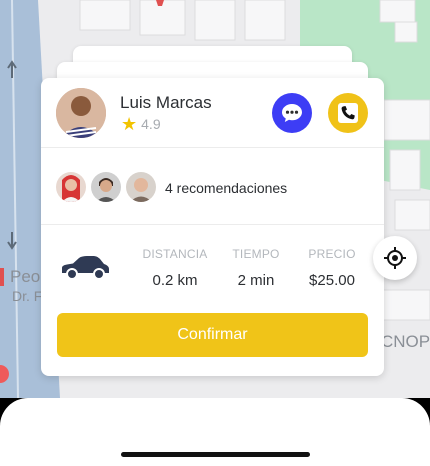  I want to click on distance-label: DISTANCIA, so click(175, 254).